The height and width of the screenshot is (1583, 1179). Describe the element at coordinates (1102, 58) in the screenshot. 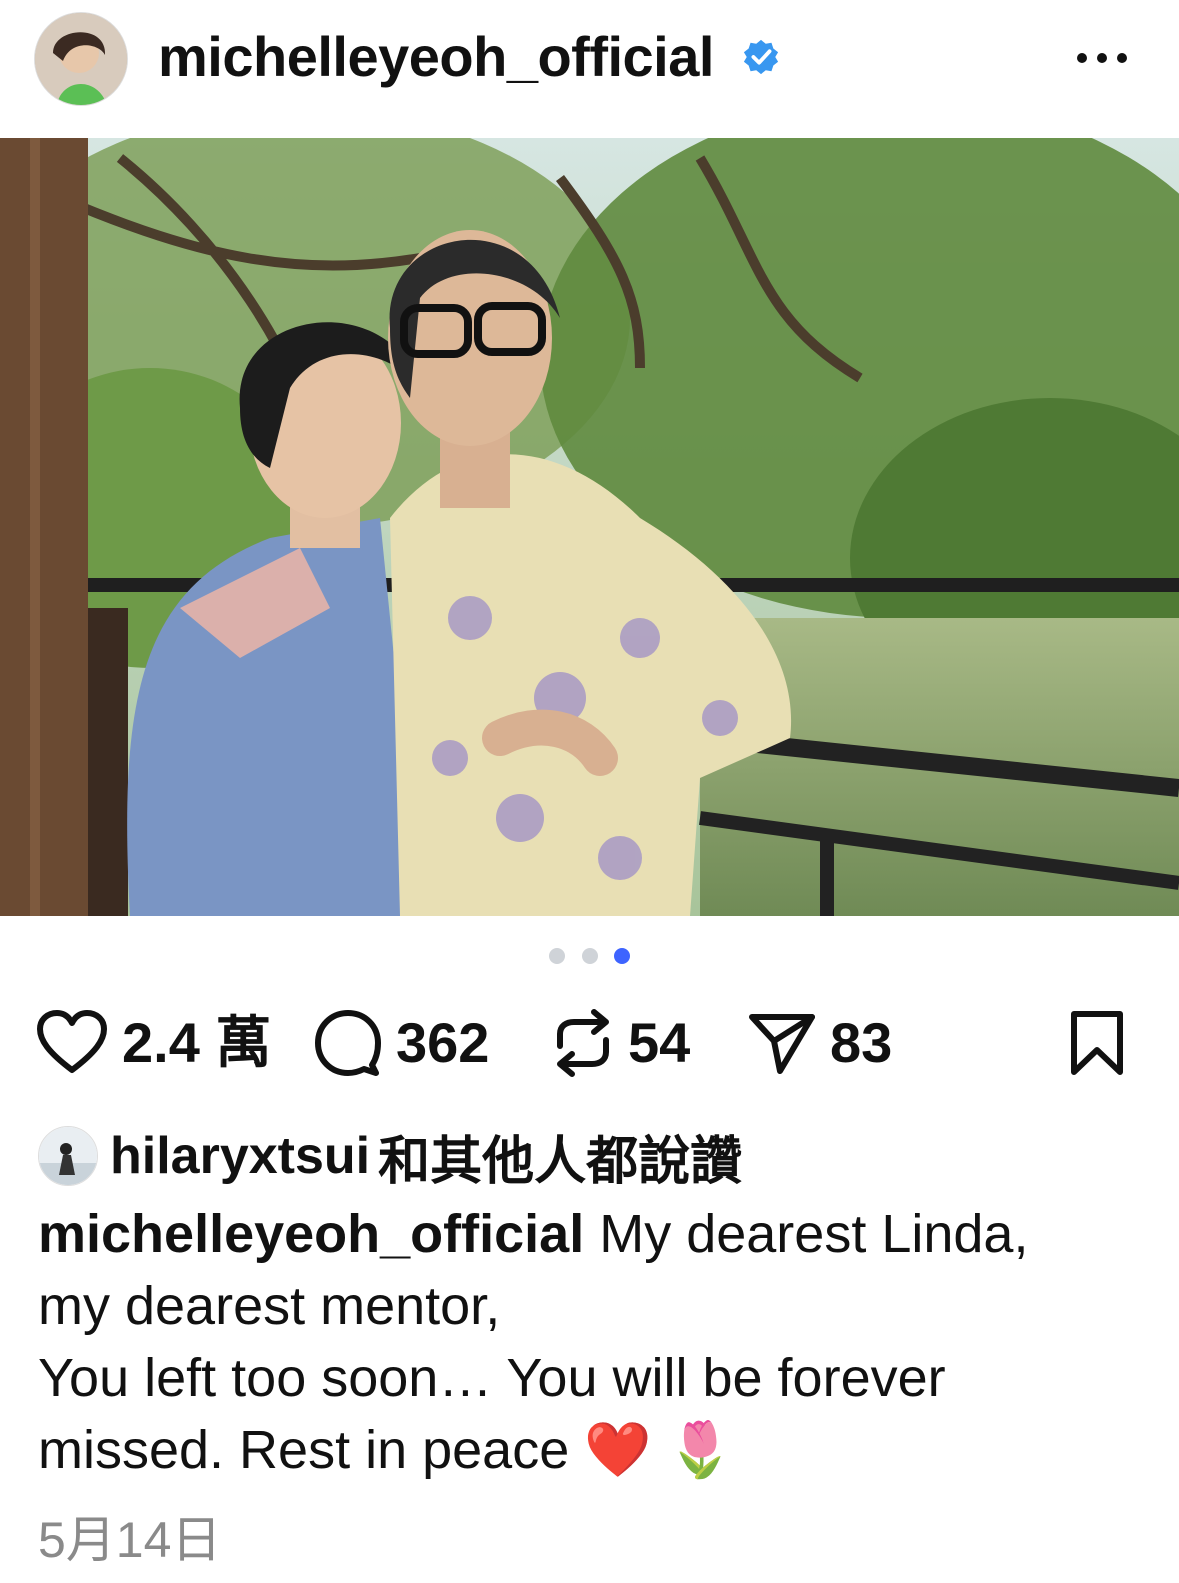

I see `more-options-icon` at that location.